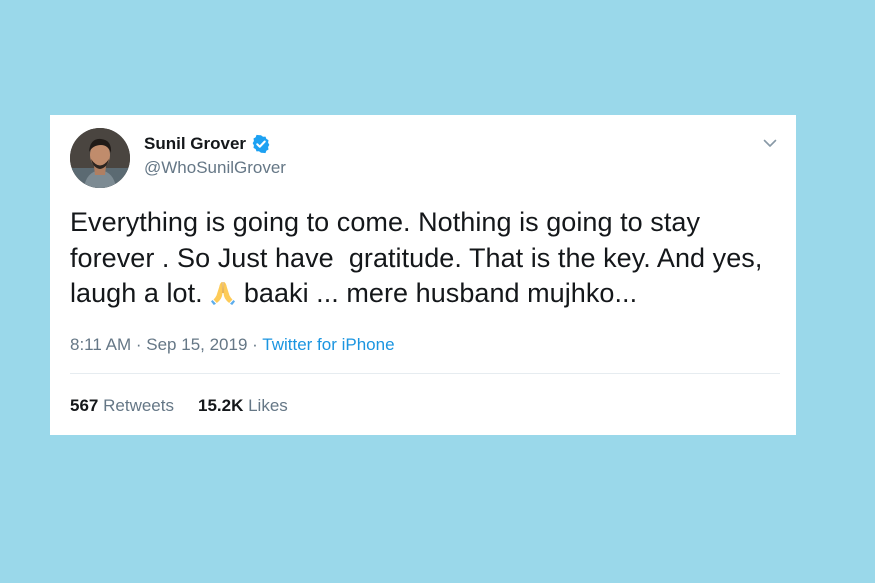  What do you see at coordinates (261, 144) in the screenshot?
I see `verified-badge-icon` at bounding box center [261, 144].